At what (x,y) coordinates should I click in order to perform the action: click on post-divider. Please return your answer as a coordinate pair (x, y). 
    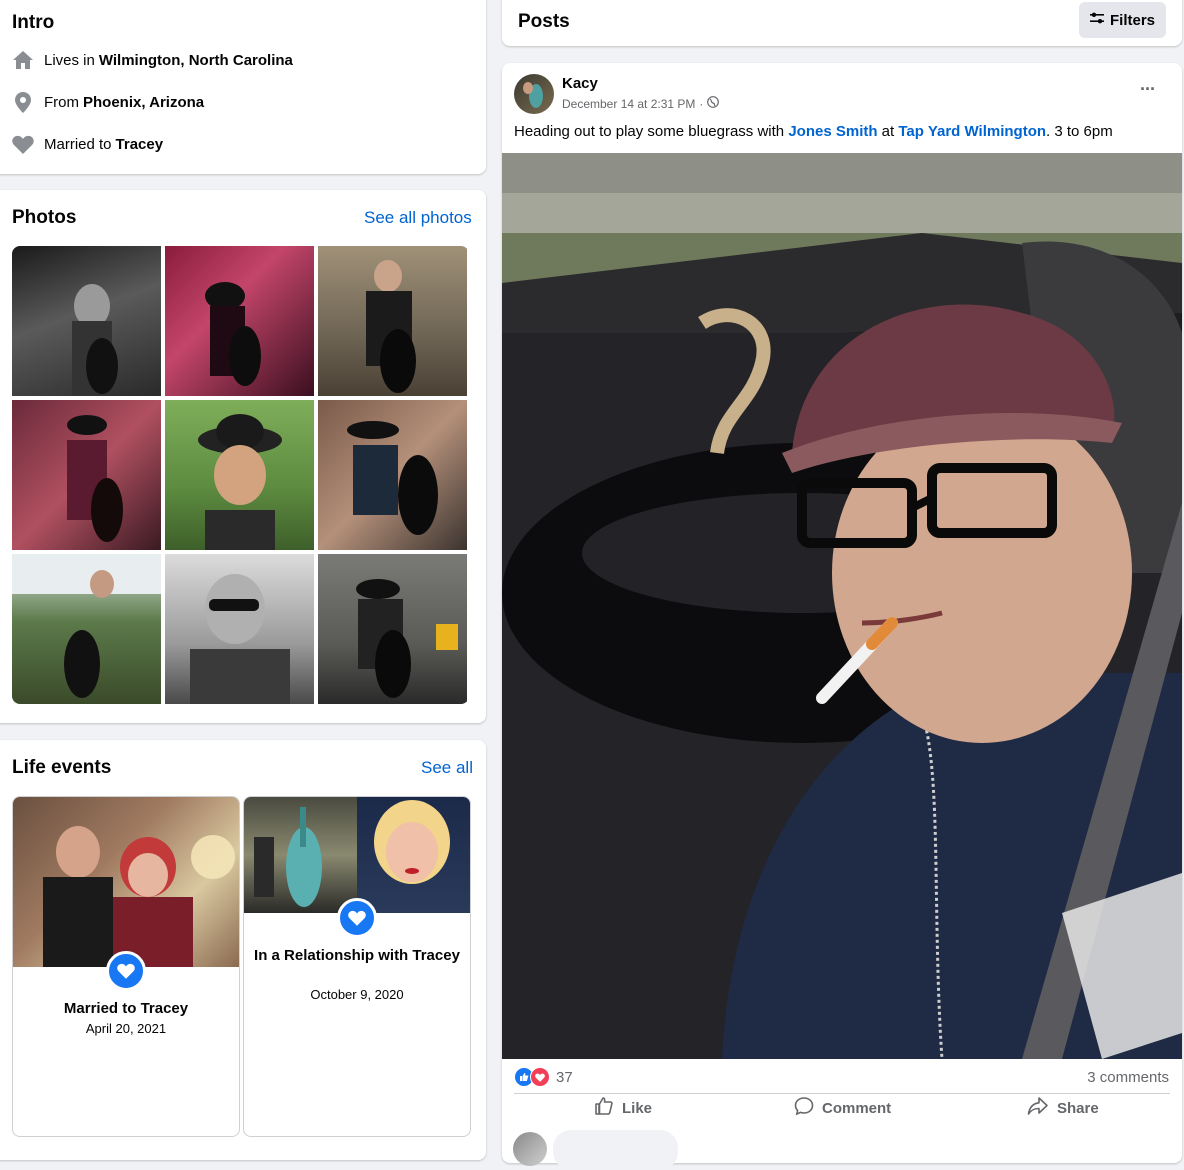
    Looking at the image, I should click on (842, 1093).